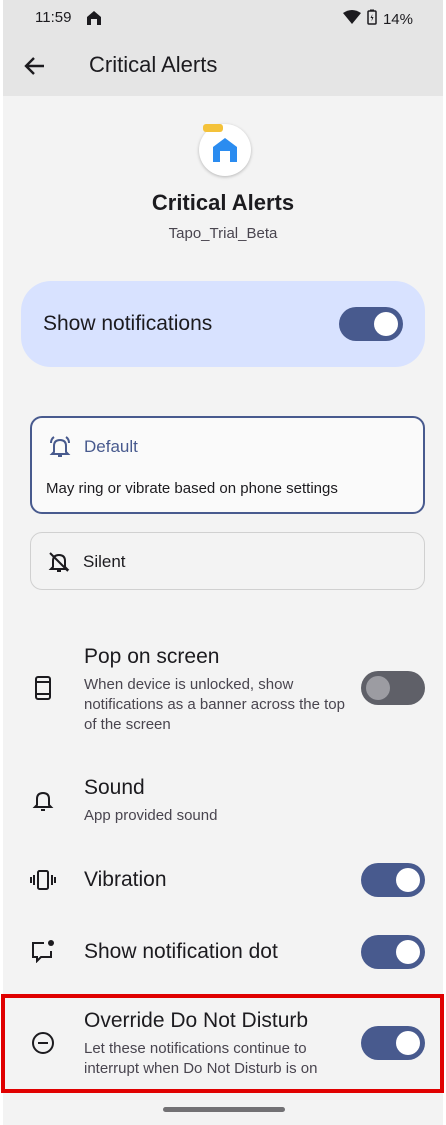 The image size is (446, 1125). I want to click on app-name: Tapo_Trial_Beta, so click(223, 233).